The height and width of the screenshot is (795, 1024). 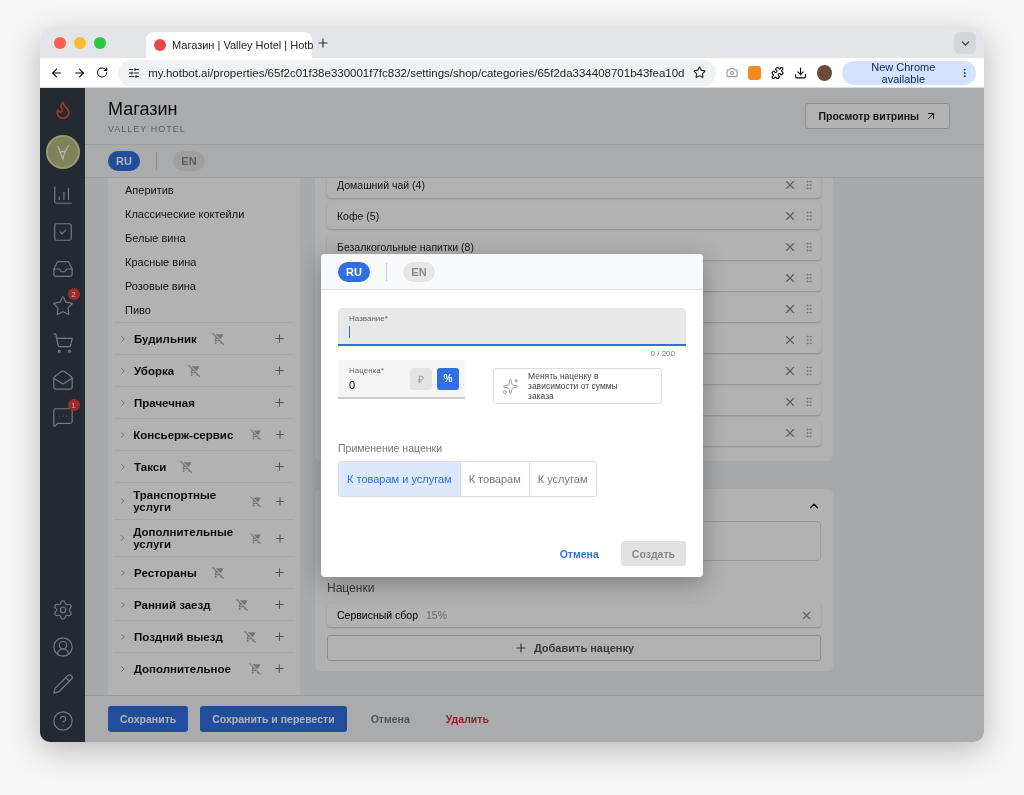 What do you see at coordinates (100, 43) in the screenshot?
I see `maximize-window-button` at bounding box center [100, 43].